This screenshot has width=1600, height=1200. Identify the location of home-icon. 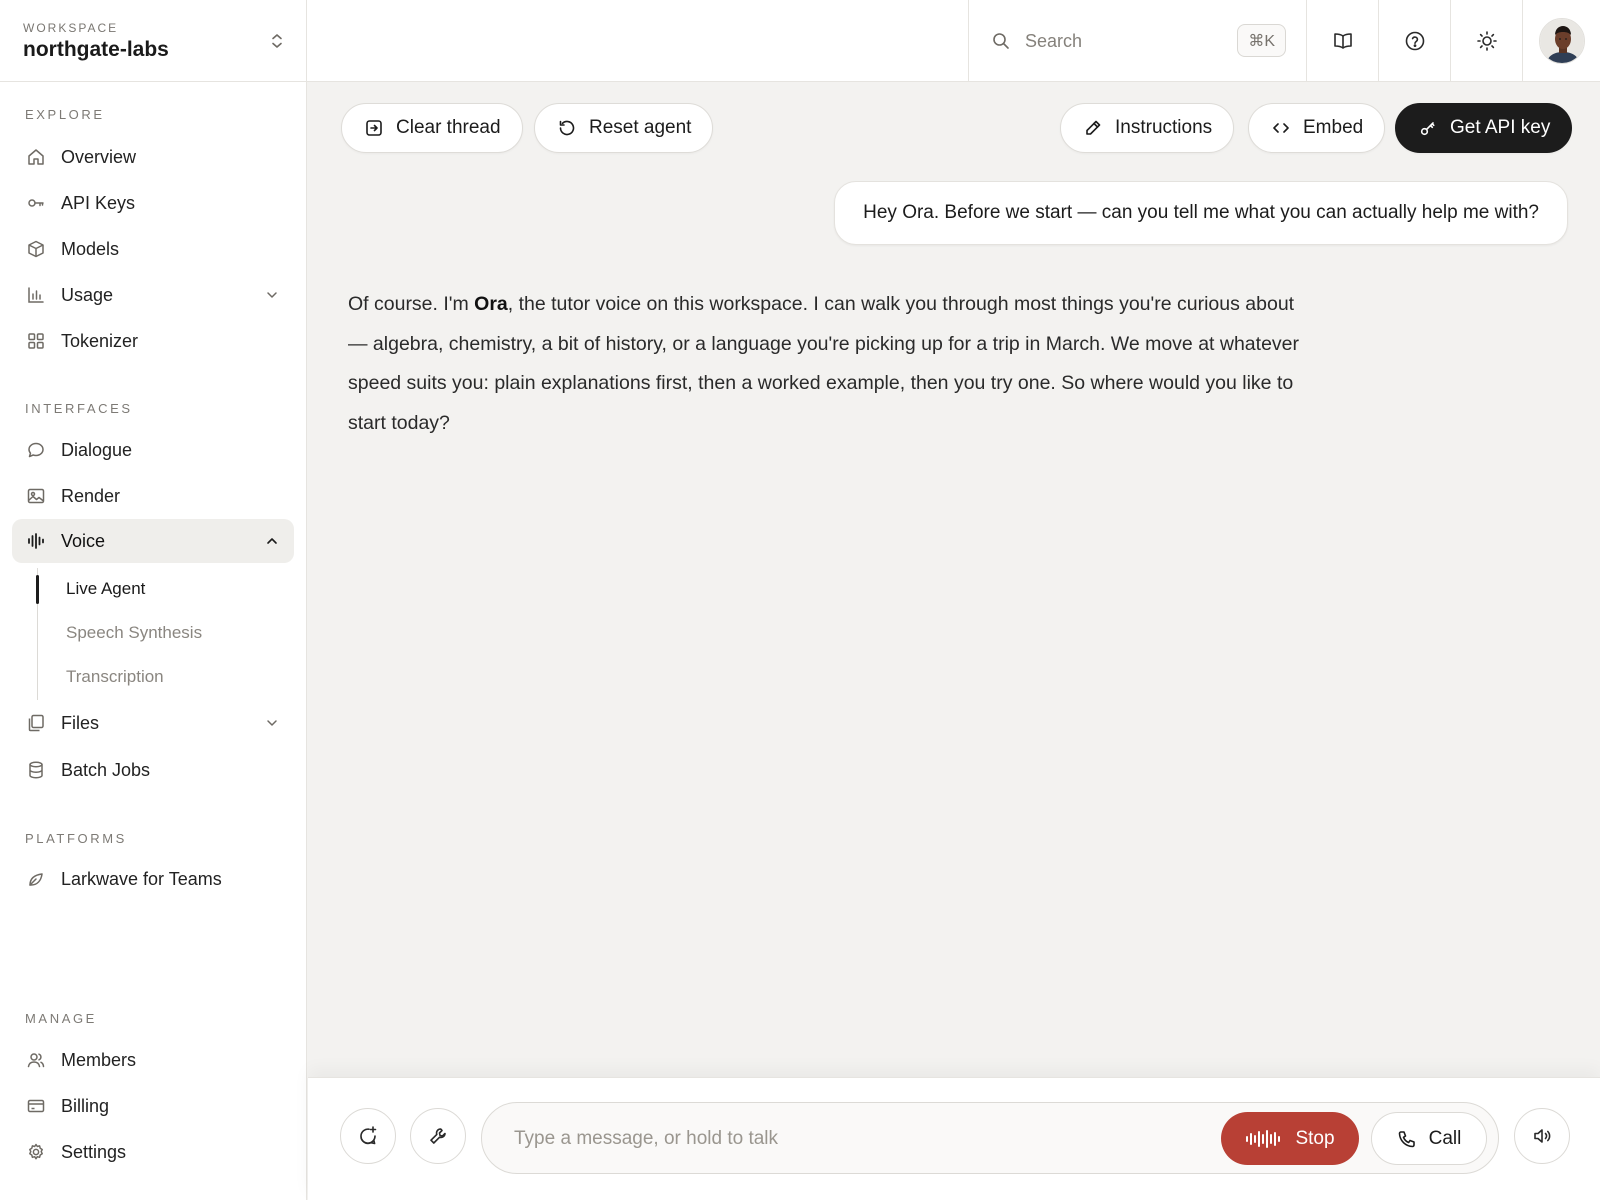
(36, 157).